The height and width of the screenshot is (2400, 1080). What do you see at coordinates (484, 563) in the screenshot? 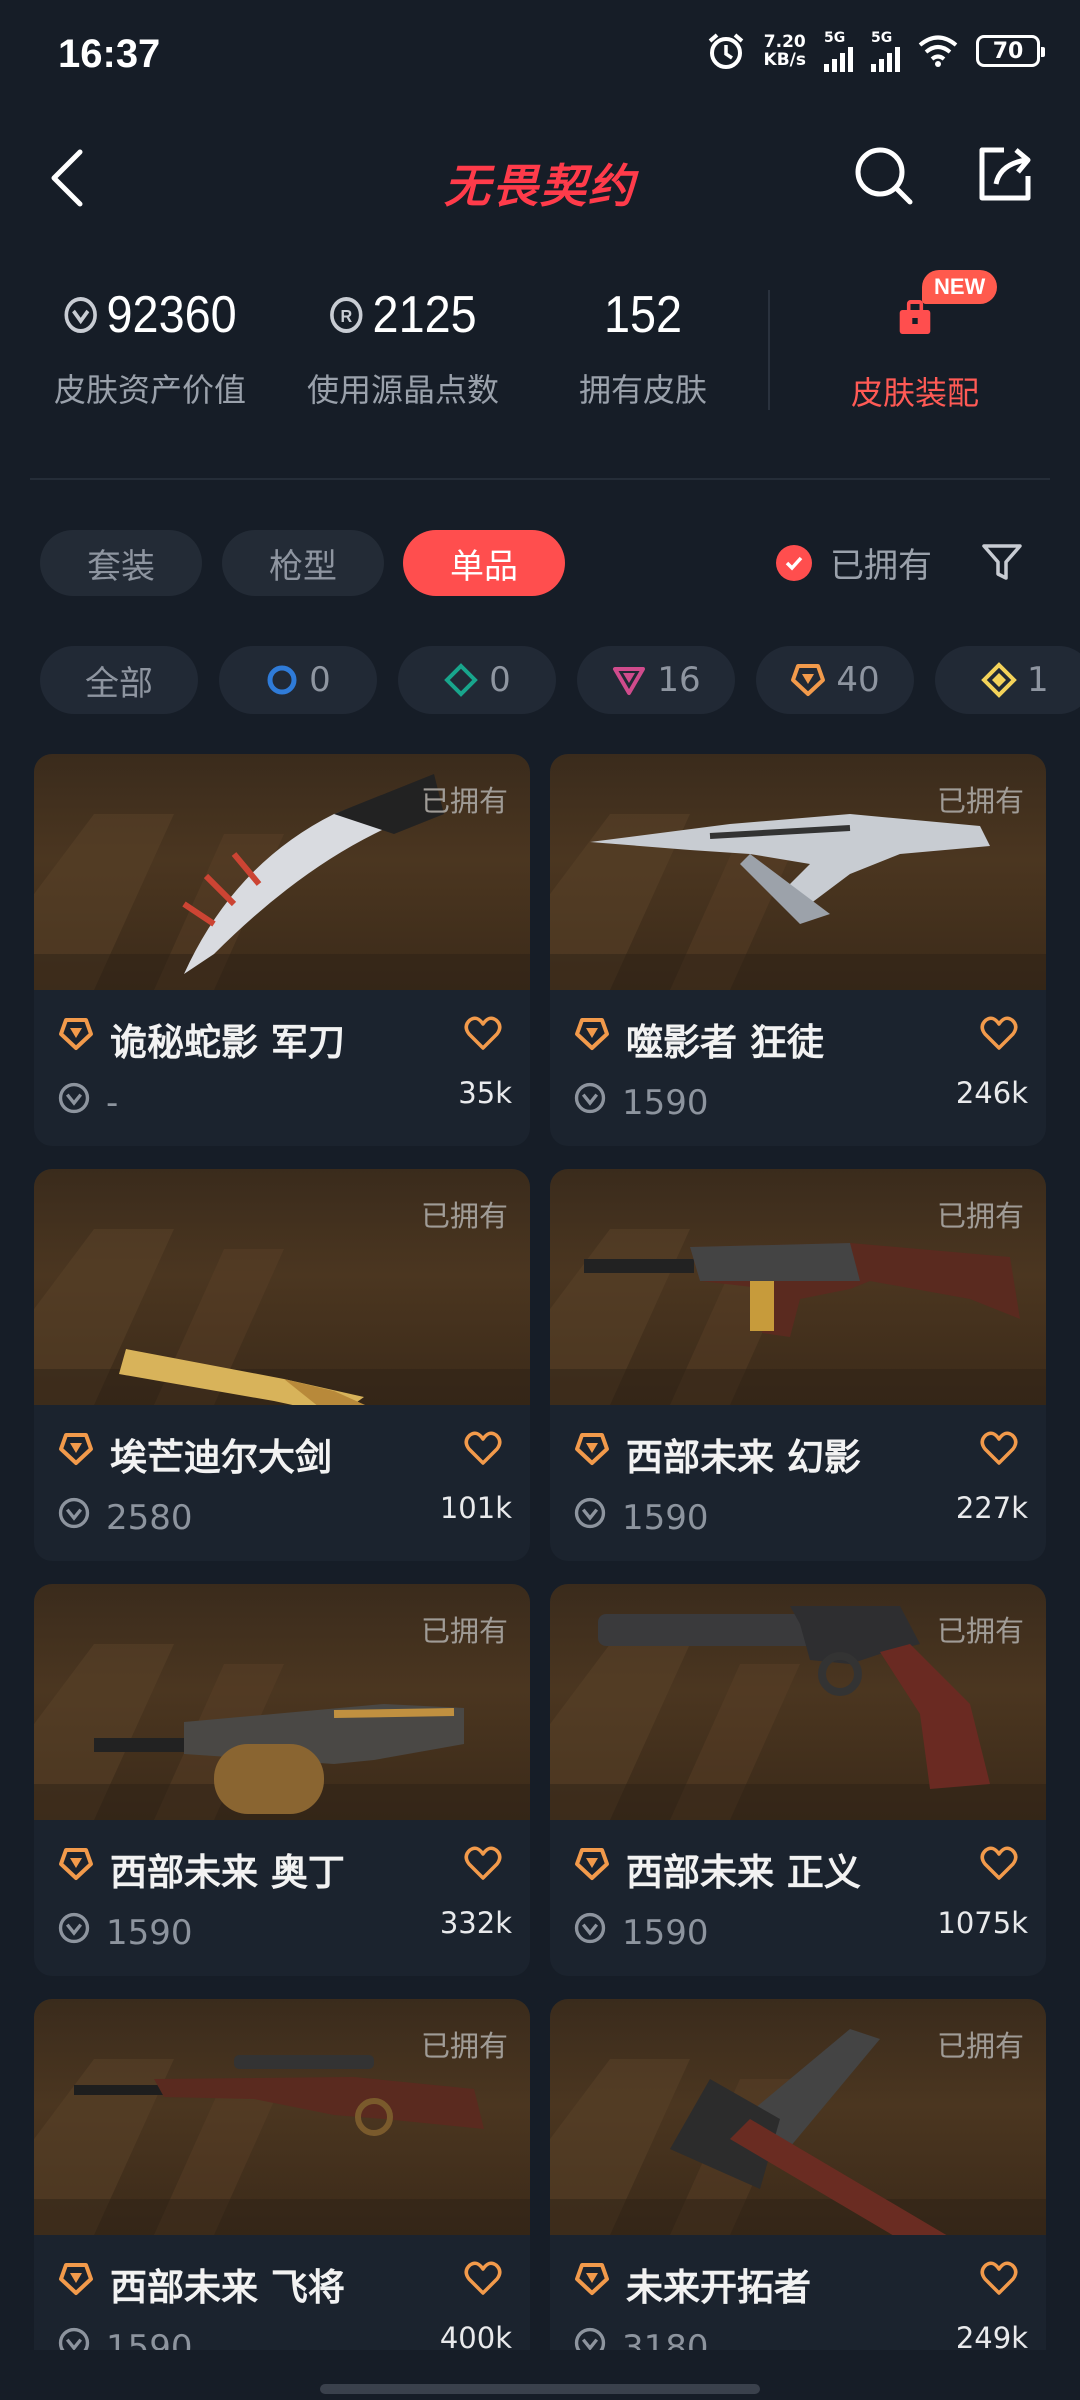
I see `tab-single-item: 单品` at bounding box center [484, 563].